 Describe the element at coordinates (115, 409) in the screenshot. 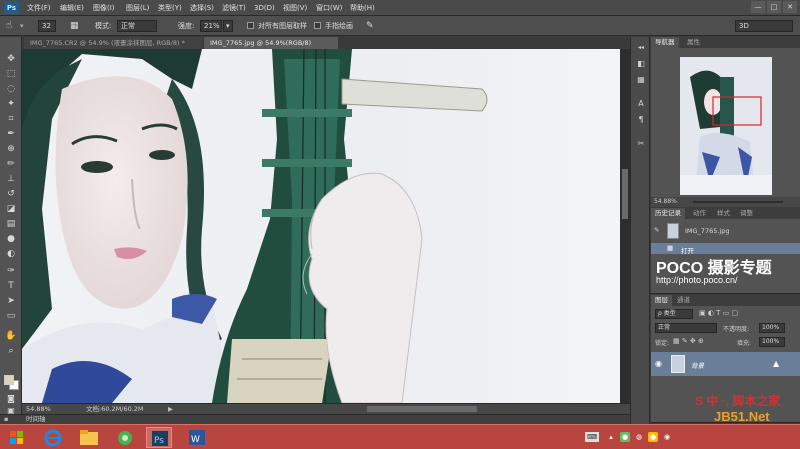

I see `doc-size: 文档:60.2M/60.2M` at that location.